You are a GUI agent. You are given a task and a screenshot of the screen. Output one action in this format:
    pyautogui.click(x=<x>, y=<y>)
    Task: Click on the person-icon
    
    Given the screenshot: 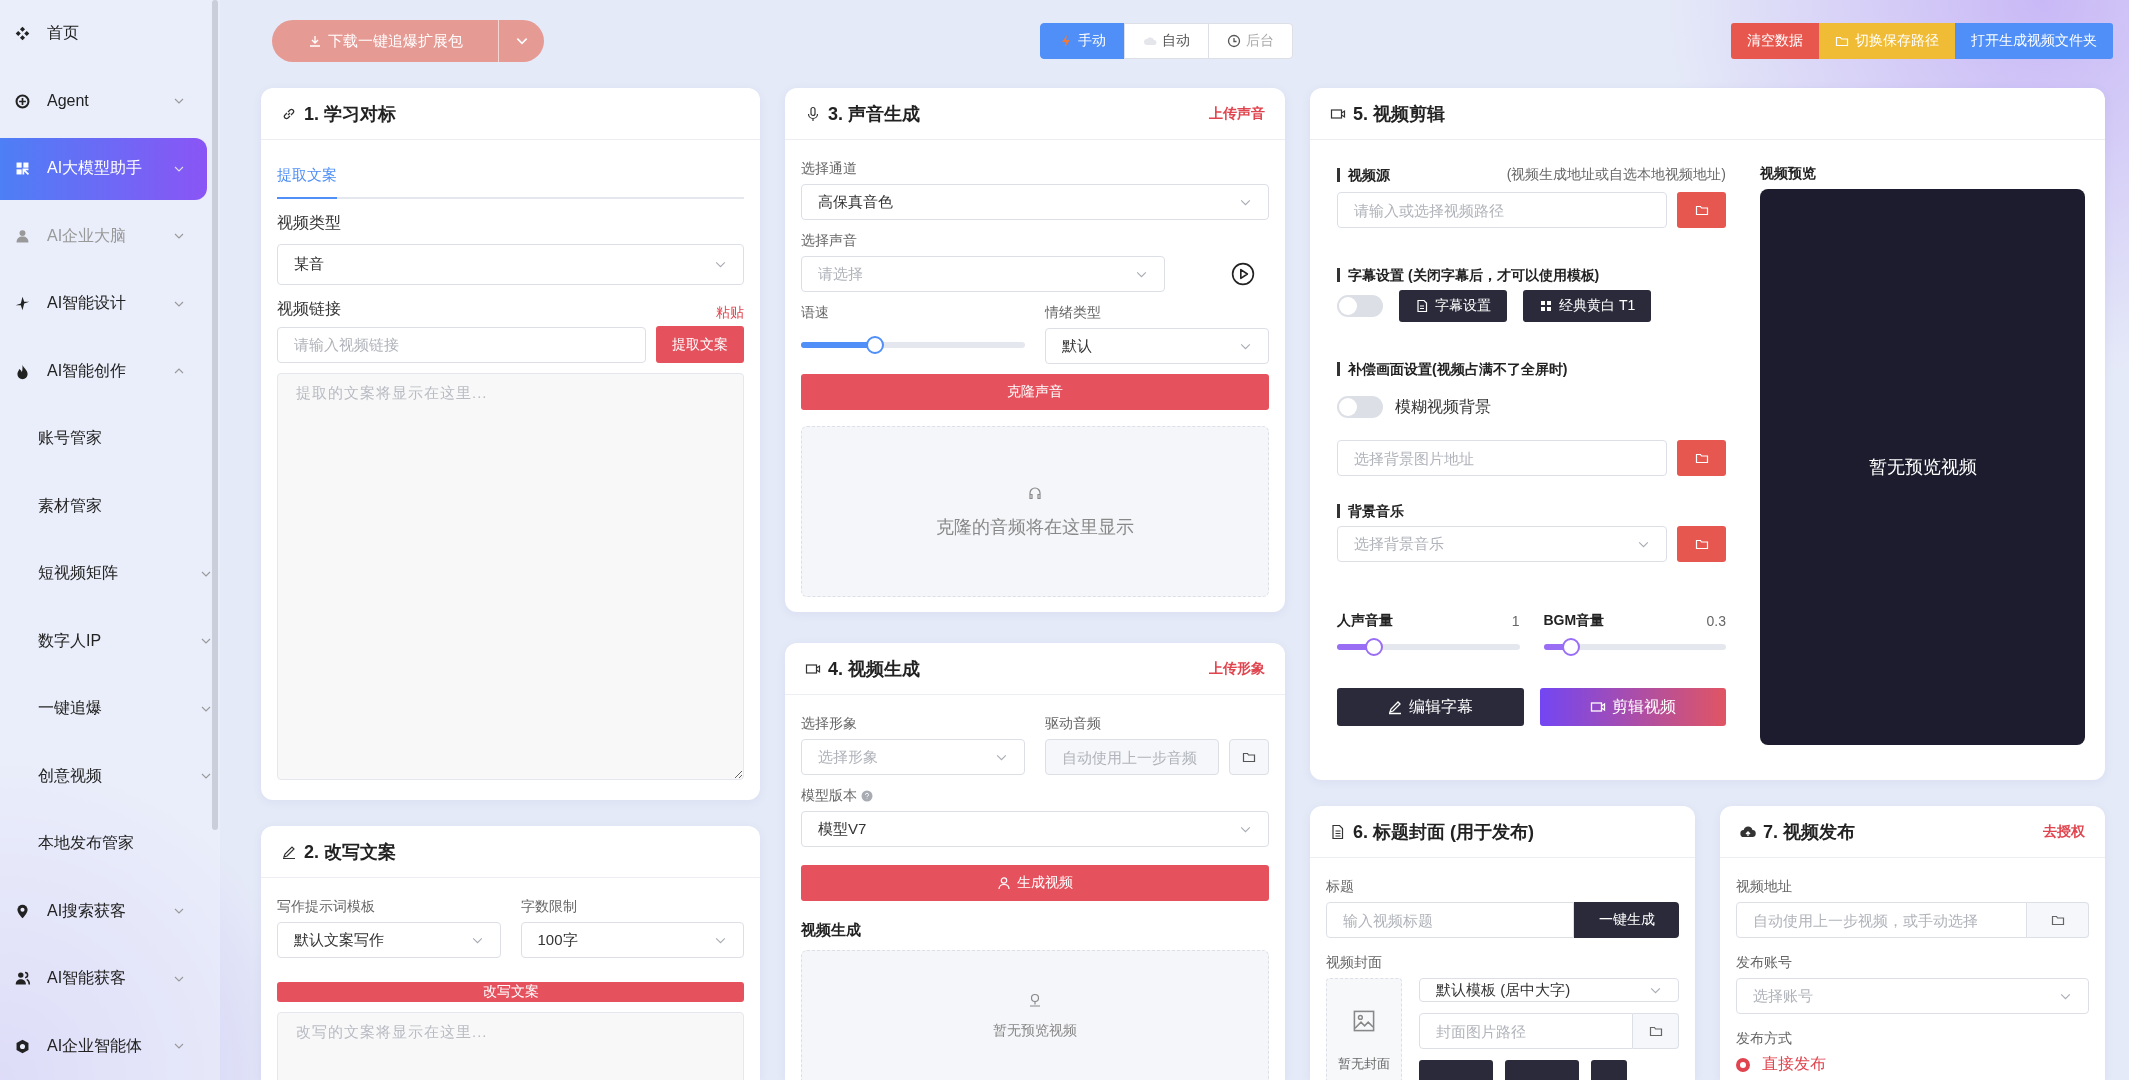 What is the action you would take?
    pyautogui.click(x=1004, y=883)
    